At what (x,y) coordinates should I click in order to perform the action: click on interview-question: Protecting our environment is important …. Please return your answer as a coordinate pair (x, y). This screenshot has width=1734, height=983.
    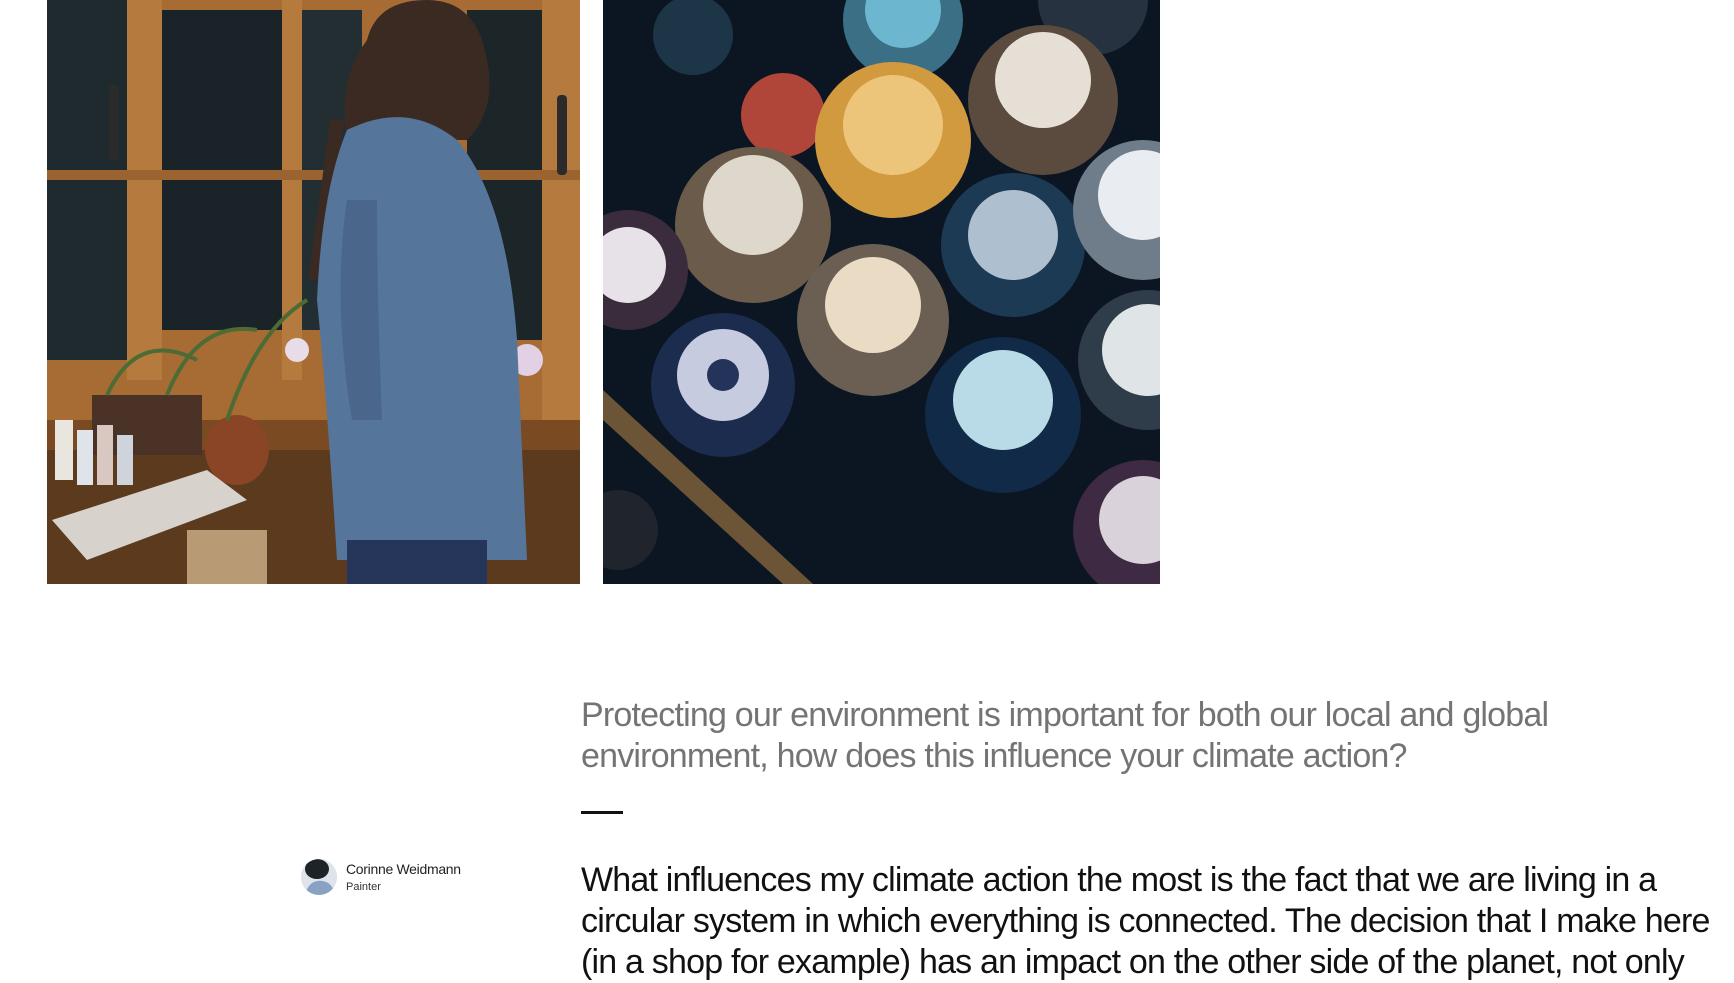
    Looking at the image, I should click on (1065, 735).